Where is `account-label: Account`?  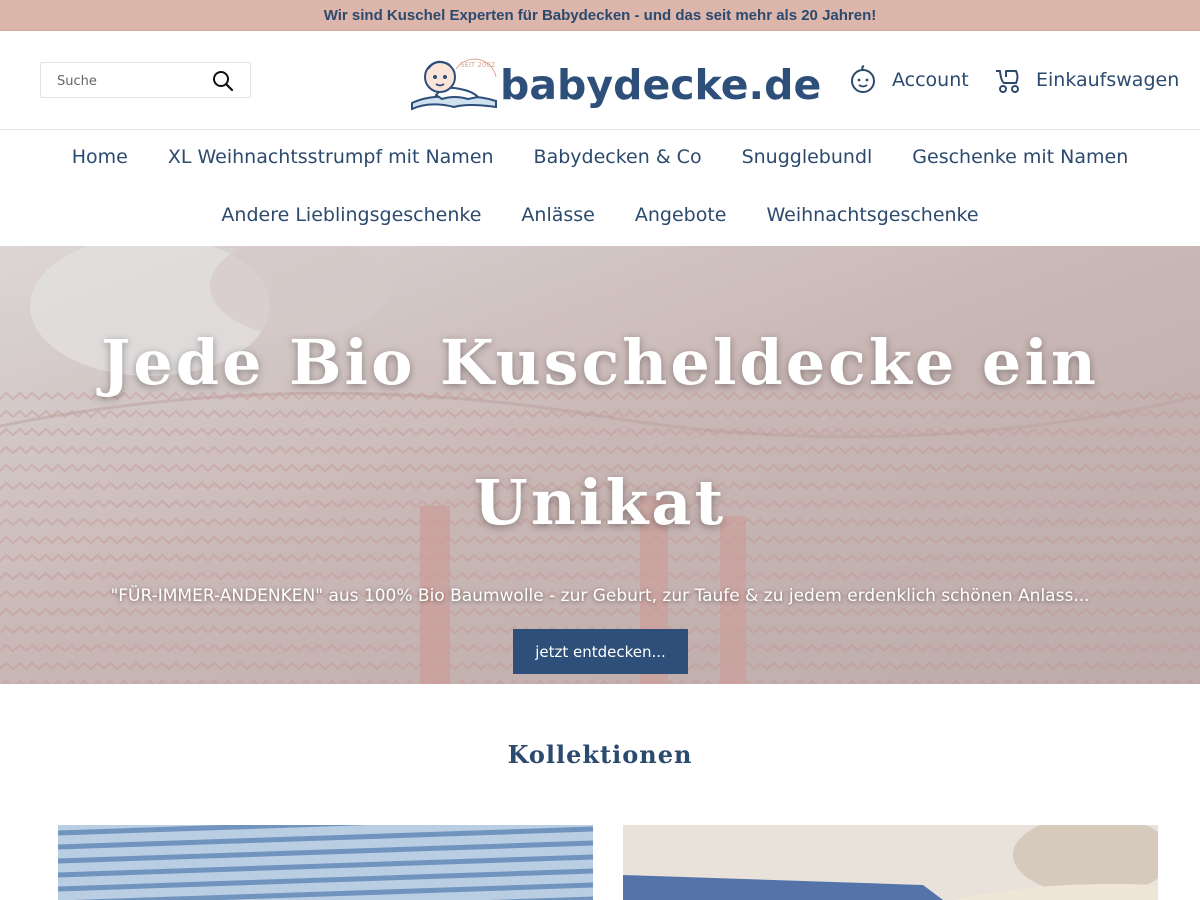 account-label: Account is located at coordinates (930, 80).